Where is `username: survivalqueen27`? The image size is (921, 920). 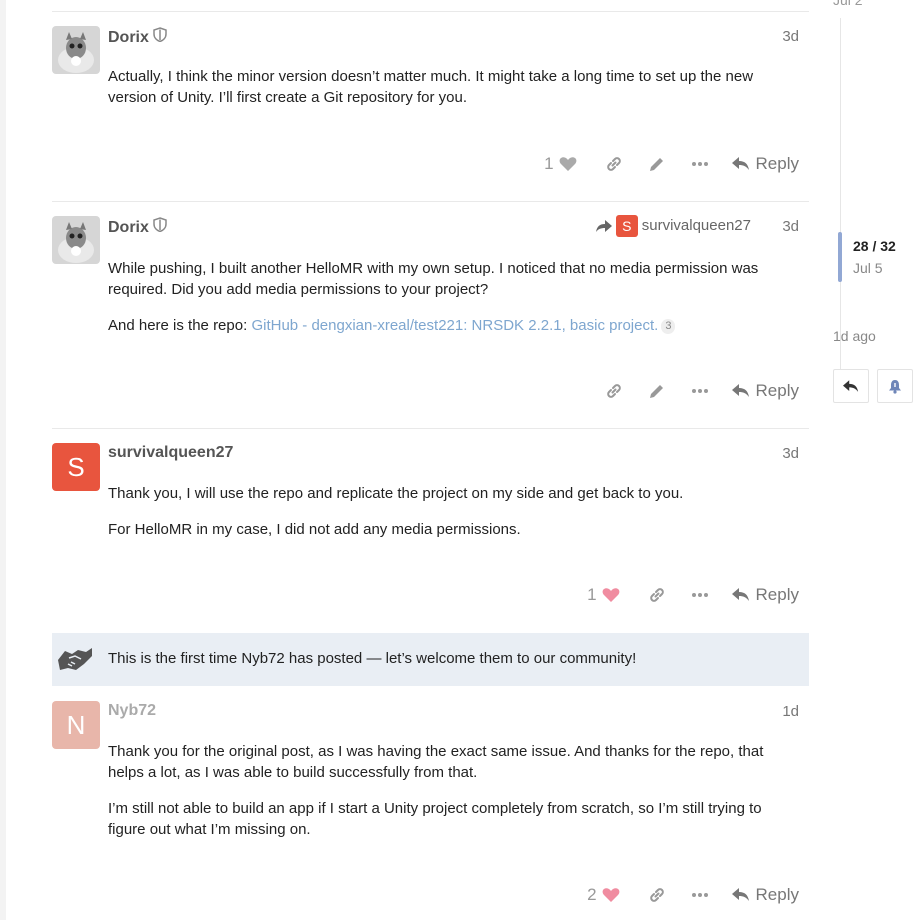
username: survivalqueen27 is located at coordinates (170, 453).